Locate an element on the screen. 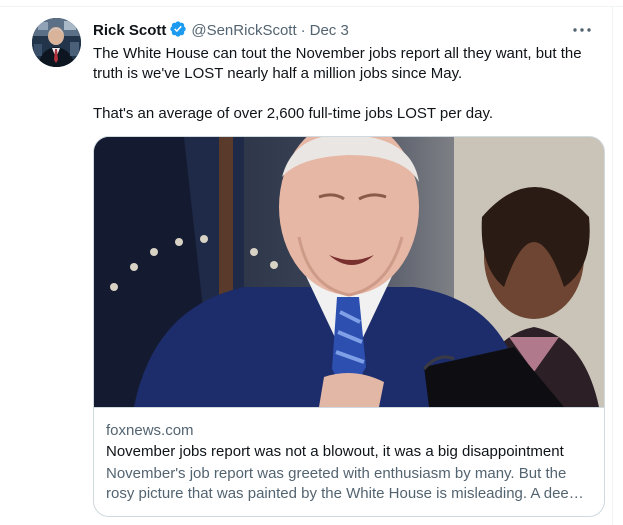 The width and height of the screenshot is (623, 525). verified-badge-icon is located at coordinates (178, 32).